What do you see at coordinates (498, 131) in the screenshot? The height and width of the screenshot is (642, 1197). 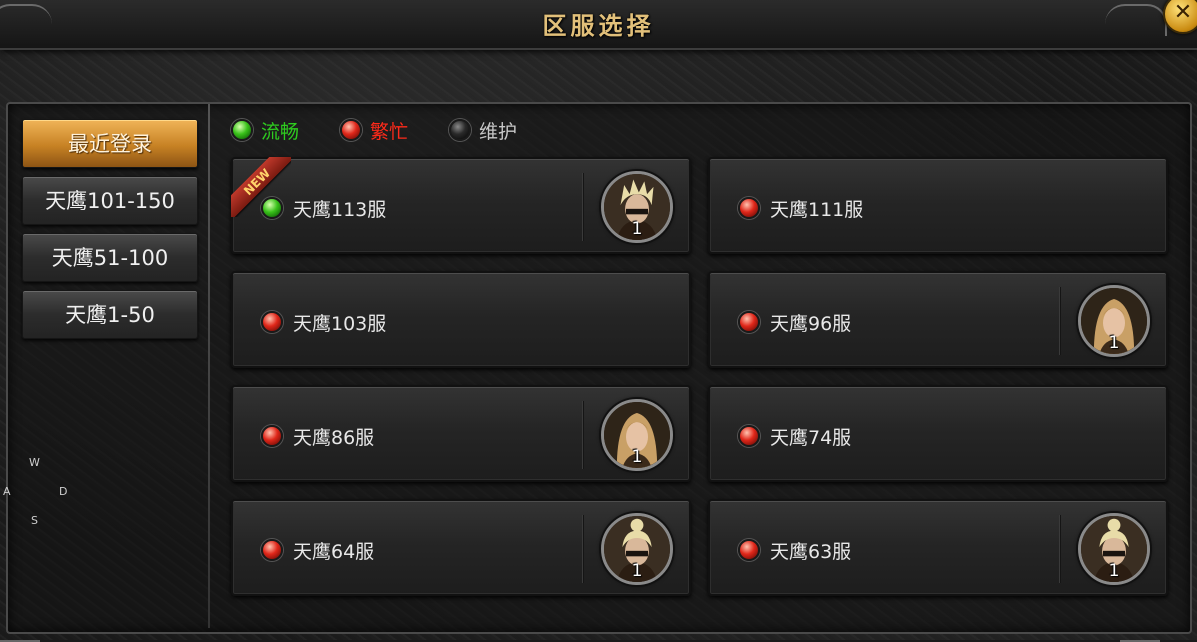 I see `legend-label: 维护` at bounding box center [498, 131].